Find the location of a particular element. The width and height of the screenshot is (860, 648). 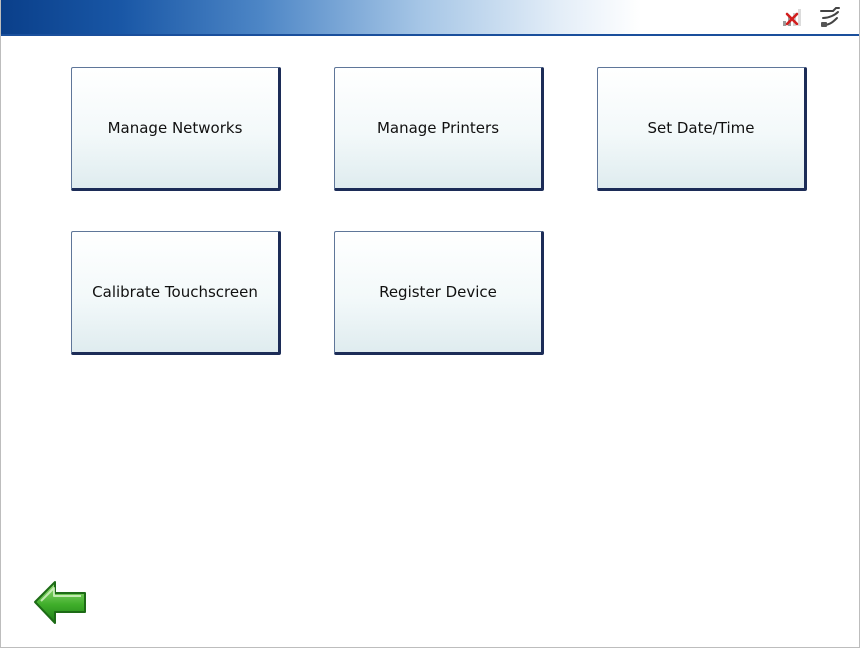

calibrate-touchscreen-button: Calibrate Touchscreen is located at coordinates (176, 293).